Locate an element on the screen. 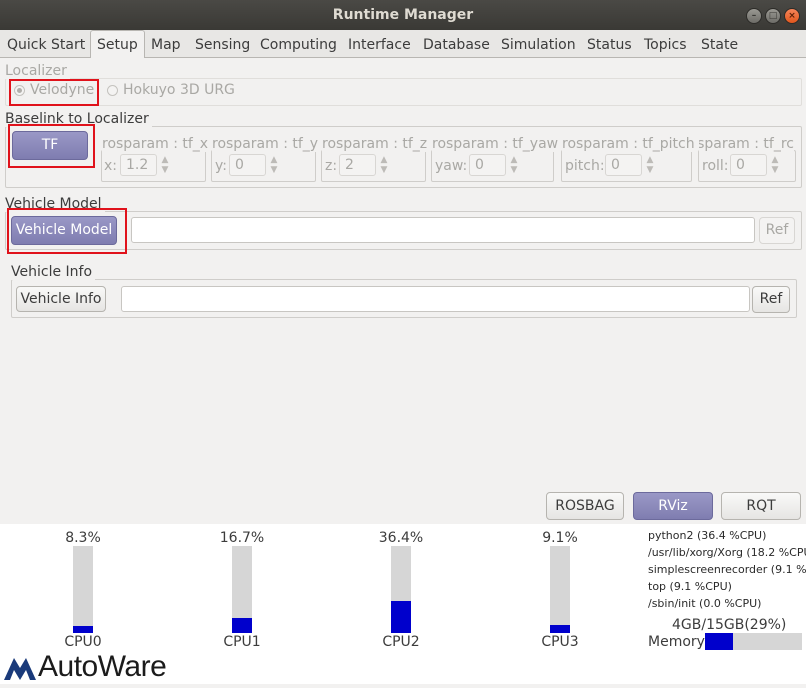  tf-z-label: z: is located at coordinates (331, 166).